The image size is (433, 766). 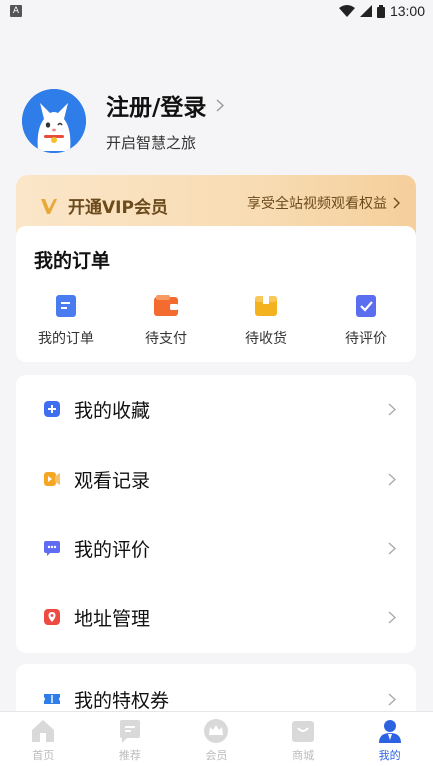 I want to click on crown-icon, so click(x=216, y=731).